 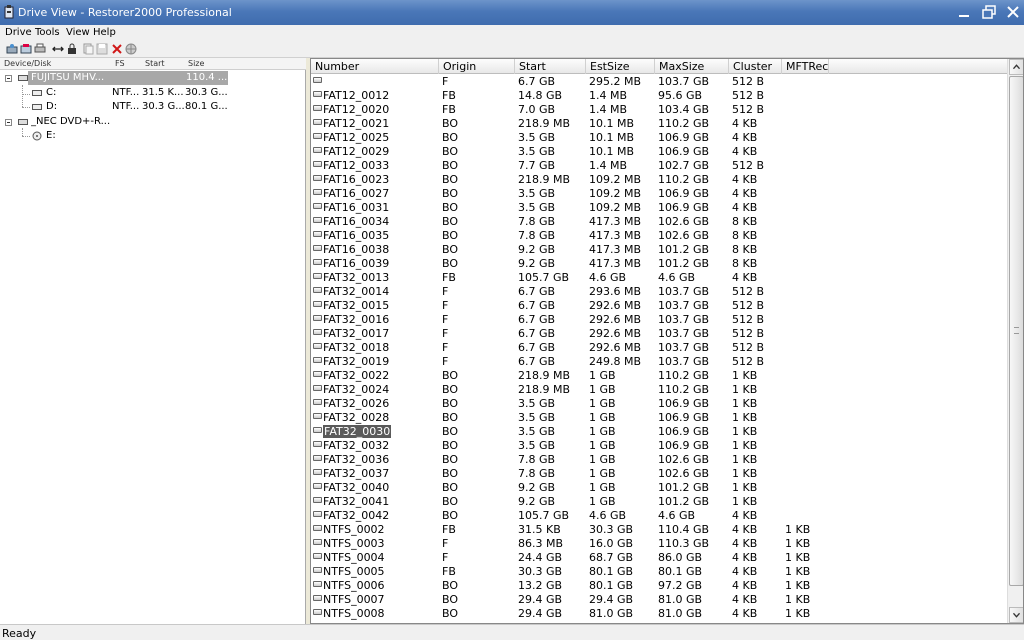 I want to click on table-row: FAT32_0041 BO 9.2 GB 1 GB 101.2 GB 1 KB, so click(x=659, y=501).